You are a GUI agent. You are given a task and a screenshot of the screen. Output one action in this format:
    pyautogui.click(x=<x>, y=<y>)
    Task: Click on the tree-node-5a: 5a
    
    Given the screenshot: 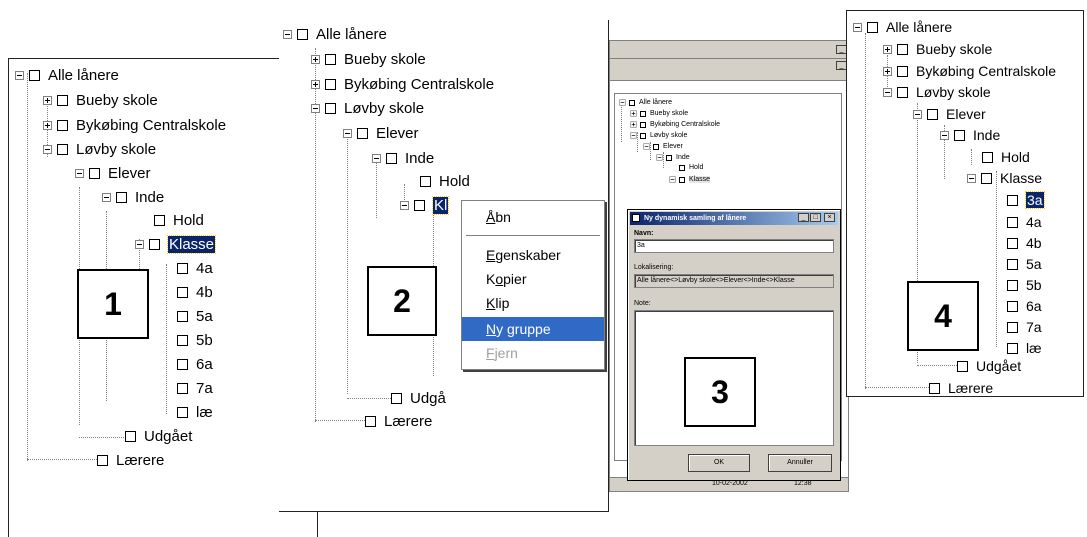 What is the action you would take?
    pyautogui.click(x=1024, y=264)
    